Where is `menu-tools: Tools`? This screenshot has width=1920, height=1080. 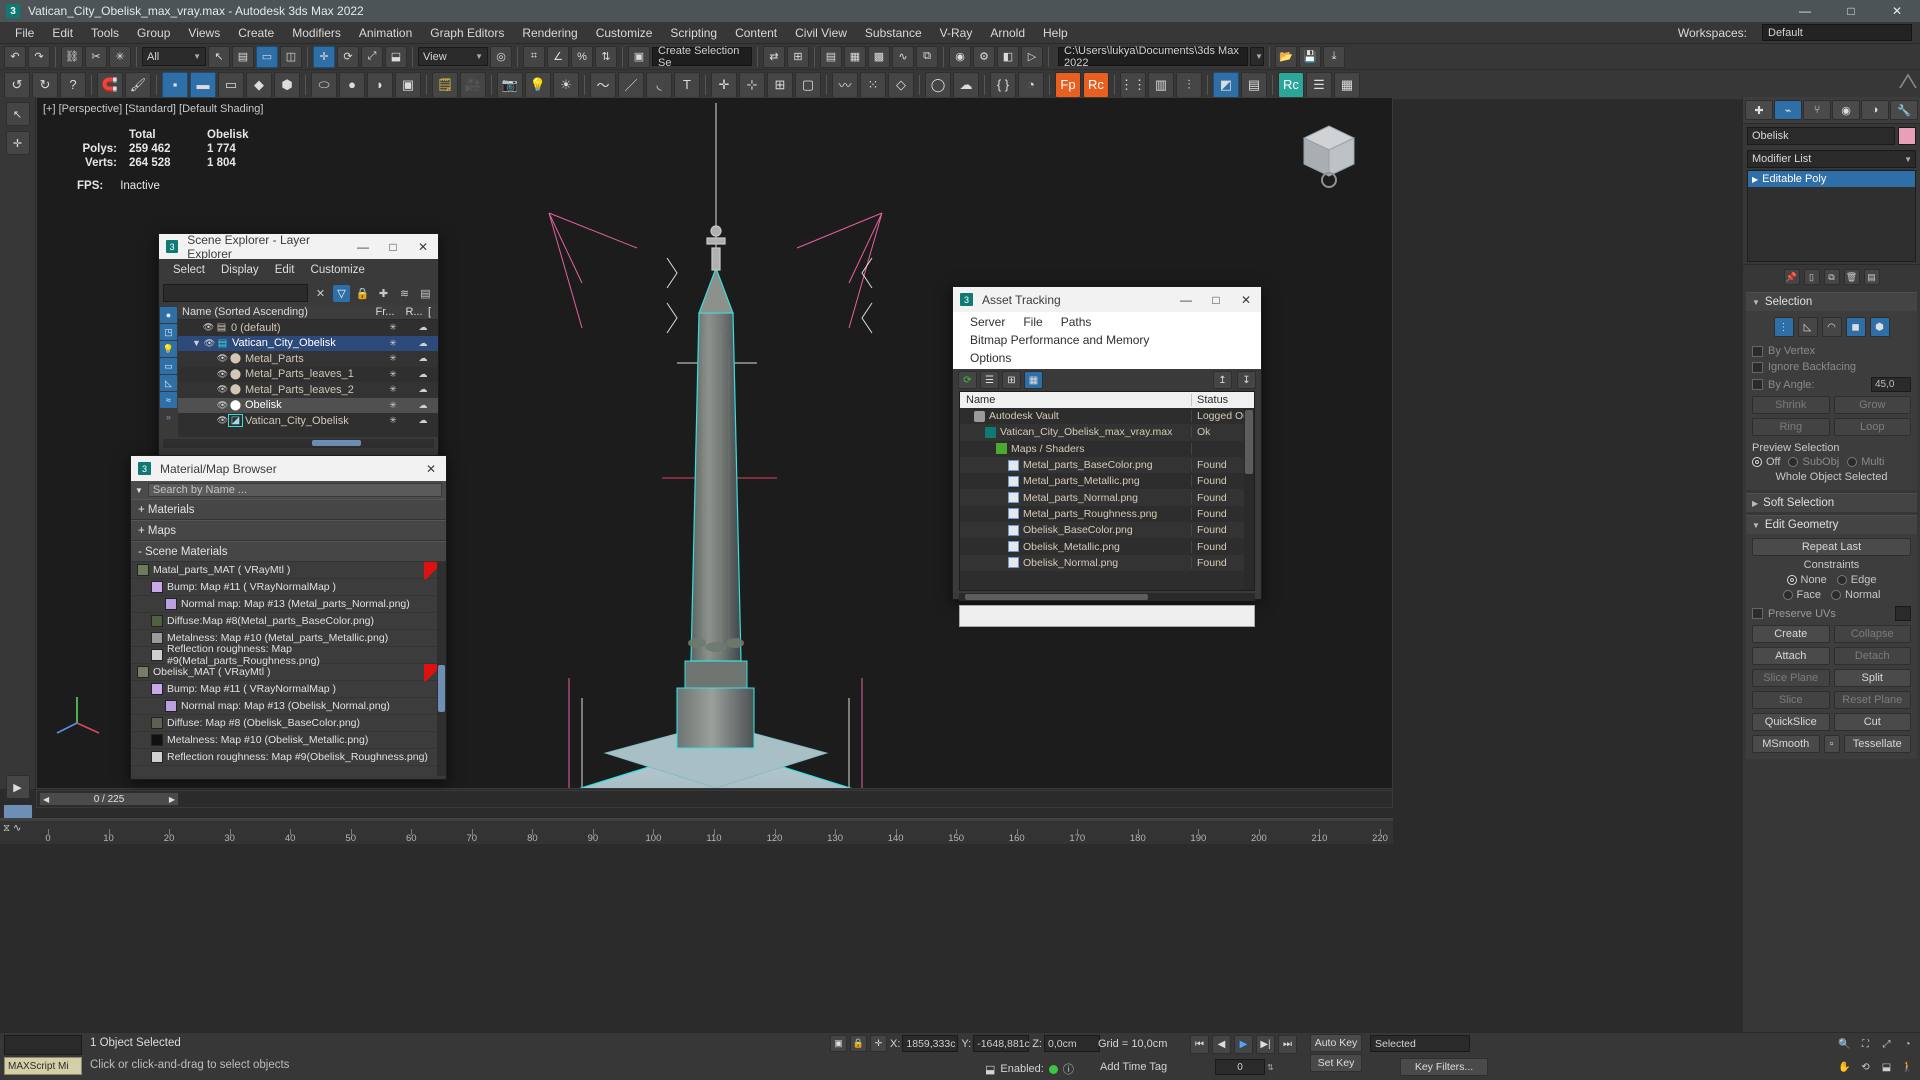 menu-tools: Tools is located at coordinates (105, 33).